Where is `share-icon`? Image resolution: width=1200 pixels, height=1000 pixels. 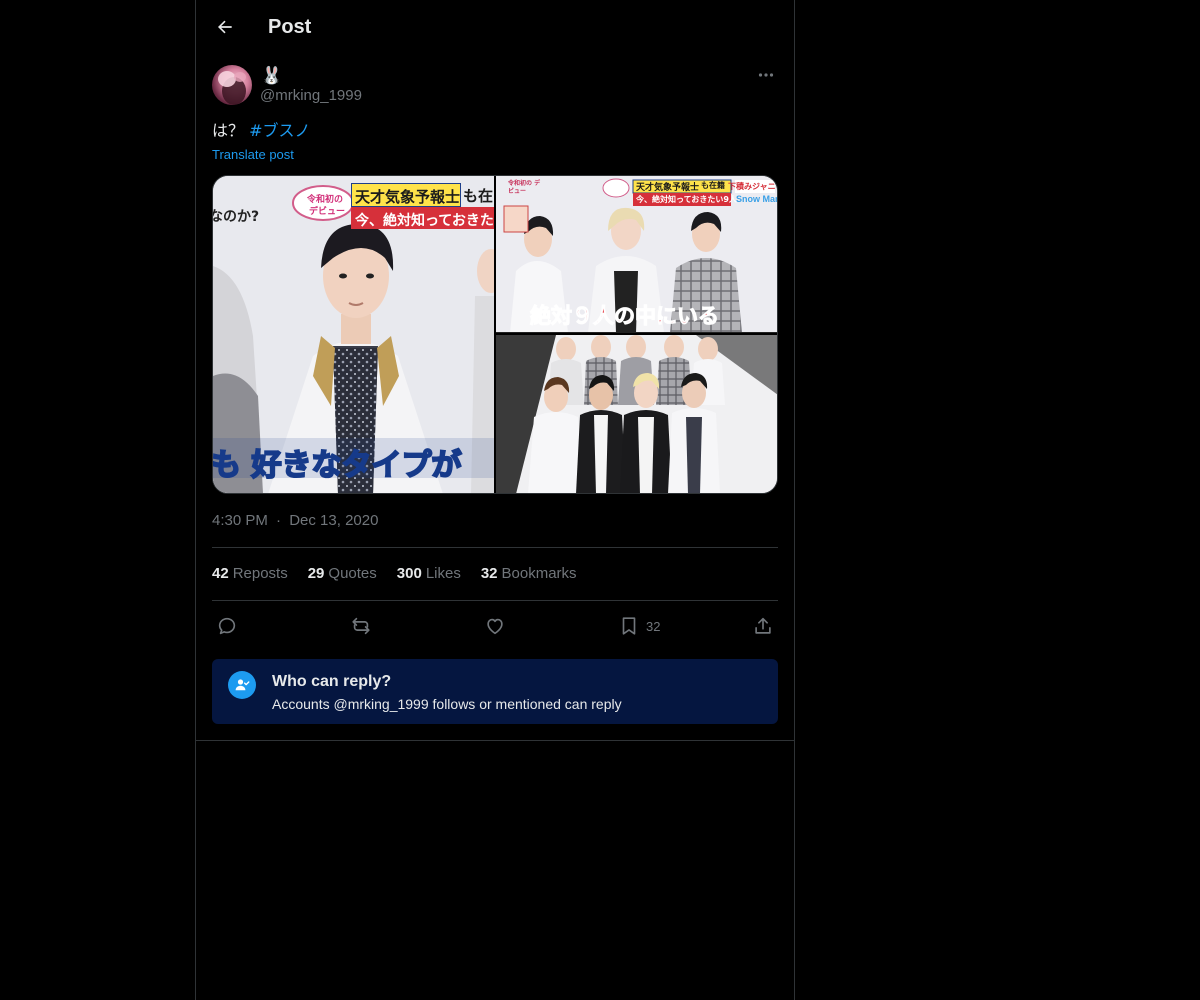 share-icon is located at coordinates (763, 625).